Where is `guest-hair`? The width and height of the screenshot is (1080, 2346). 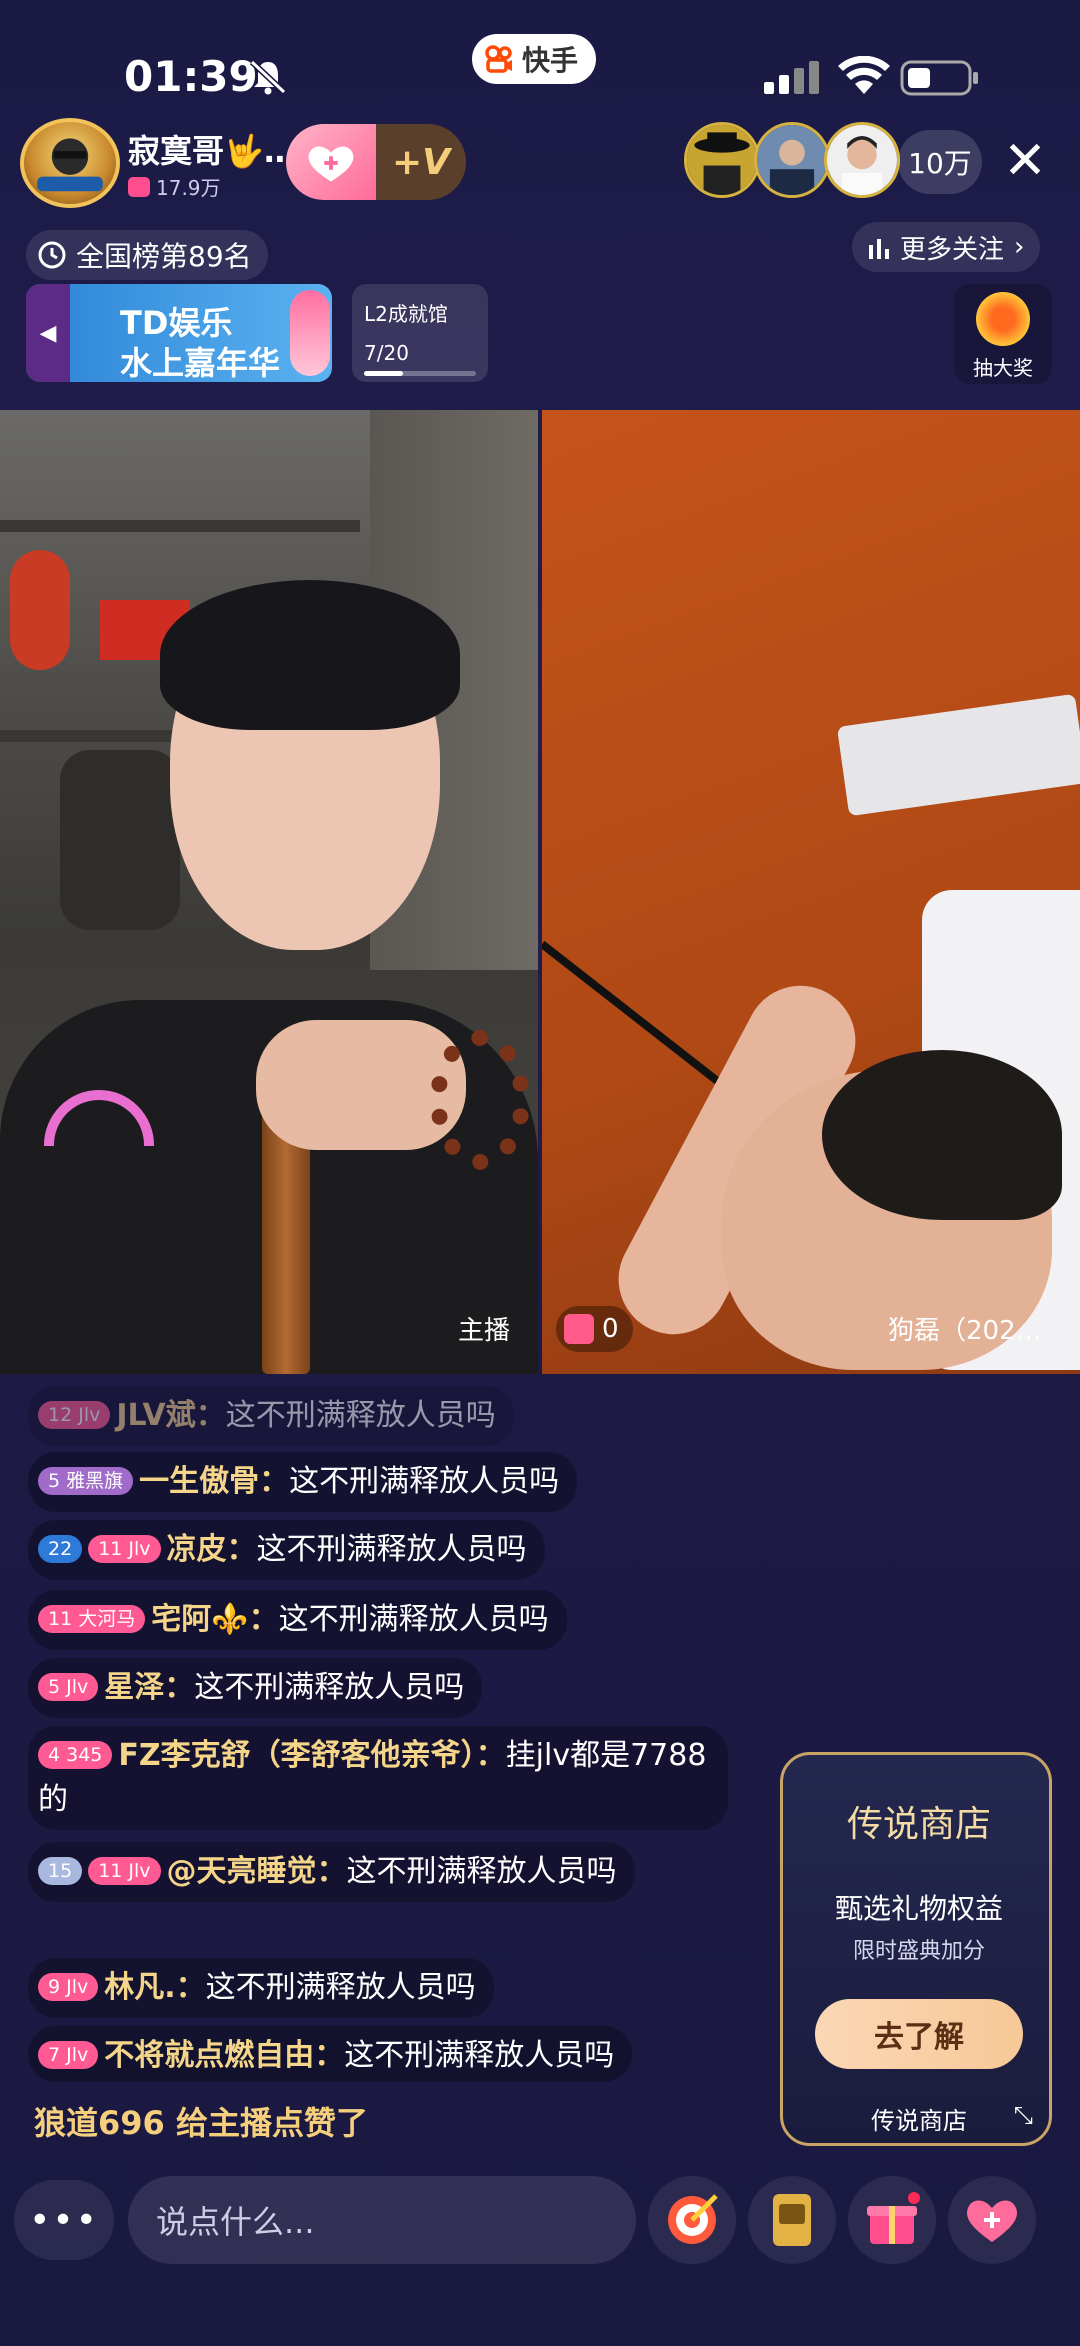
guest-hair is located at coordinates (942, 1135).